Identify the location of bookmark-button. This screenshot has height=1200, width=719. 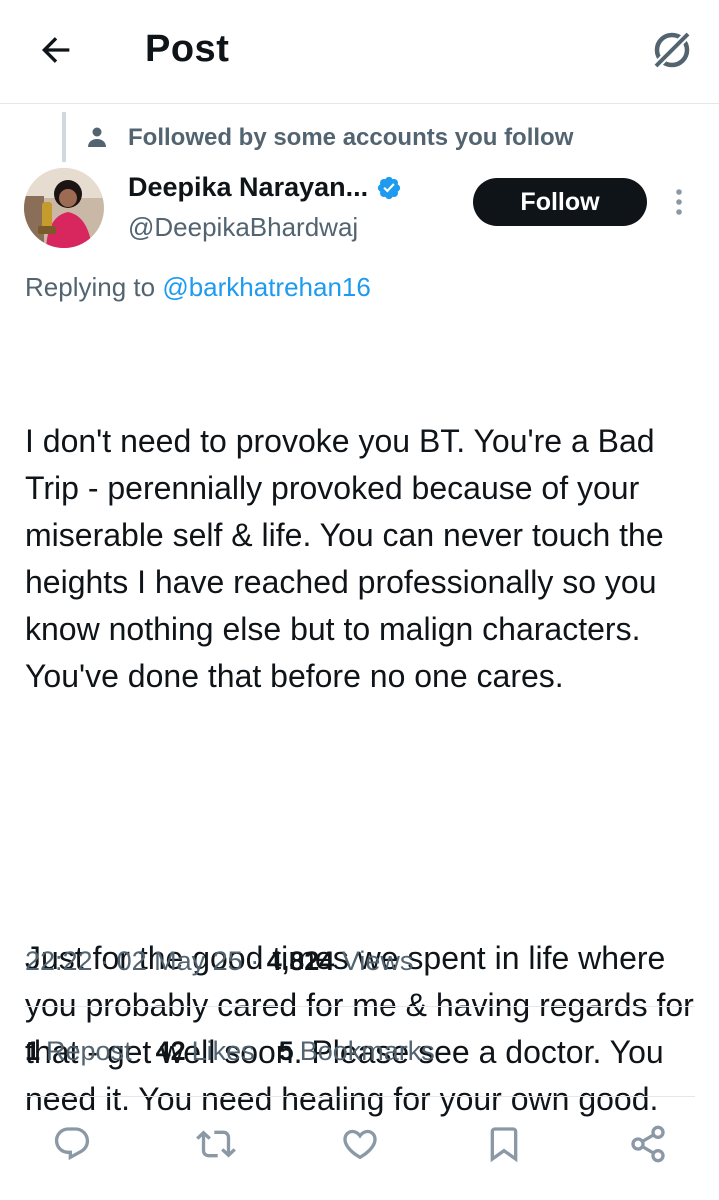
(504, 1144).